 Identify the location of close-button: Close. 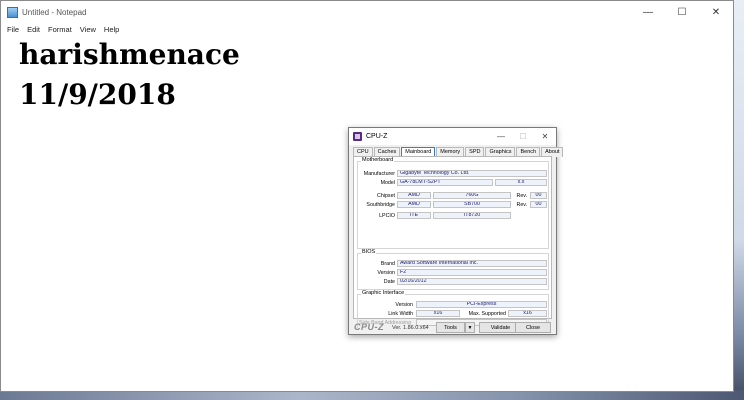
(533, 327).